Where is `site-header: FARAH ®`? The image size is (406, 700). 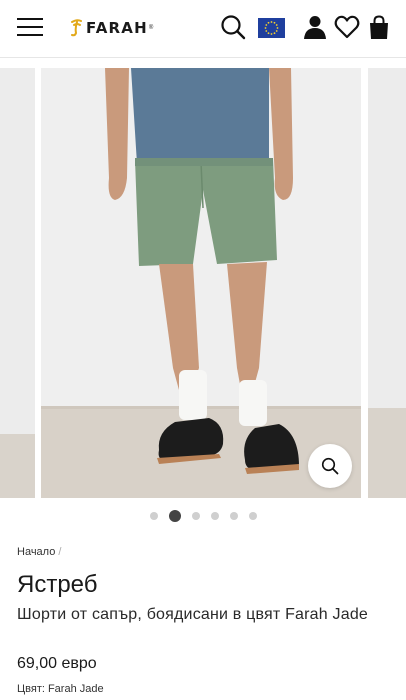
site-header: FARAH ® is located at coordinates (203, 29).